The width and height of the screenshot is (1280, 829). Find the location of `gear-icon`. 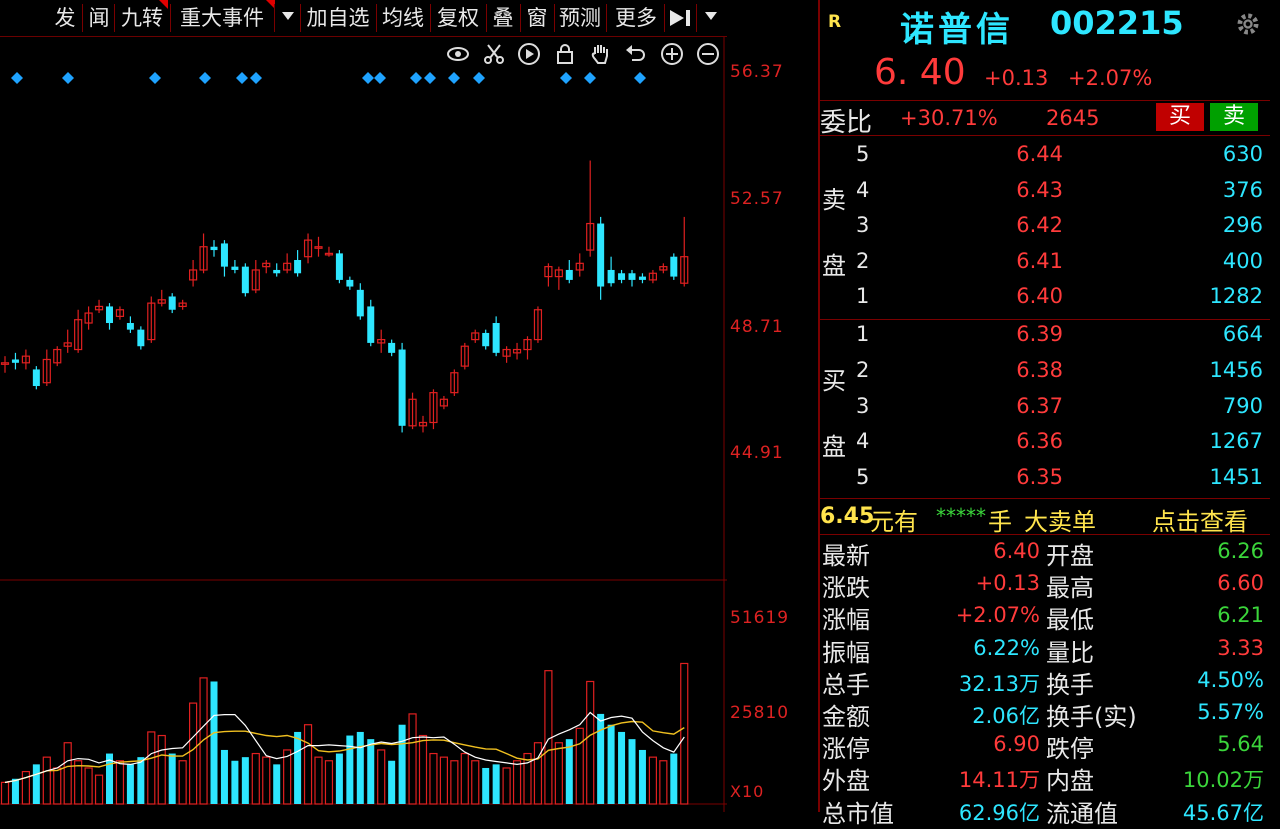

gear-icon is located at coordinates (1248, 24).